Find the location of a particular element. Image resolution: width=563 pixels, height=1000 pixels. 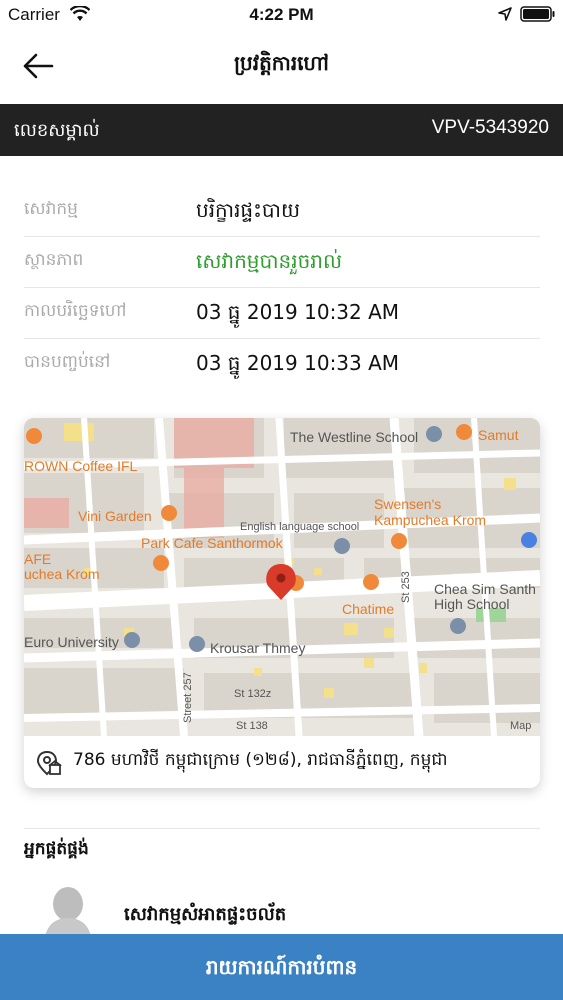

status-bar: Carrier 4:22 PM is located at coordinates (281, 15).